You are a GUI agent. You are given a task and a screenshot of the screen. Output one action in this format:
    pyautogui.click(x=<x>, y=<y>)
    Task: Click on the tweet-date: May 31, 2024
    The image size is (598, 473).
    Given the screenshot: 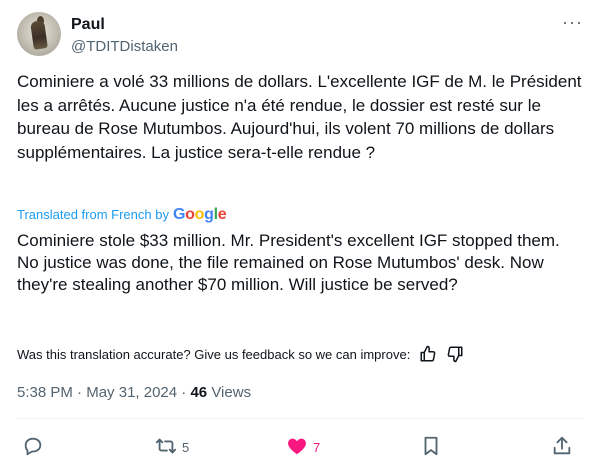 What is the action you would take?
    pyautogui.click(x=131, y=392)
    